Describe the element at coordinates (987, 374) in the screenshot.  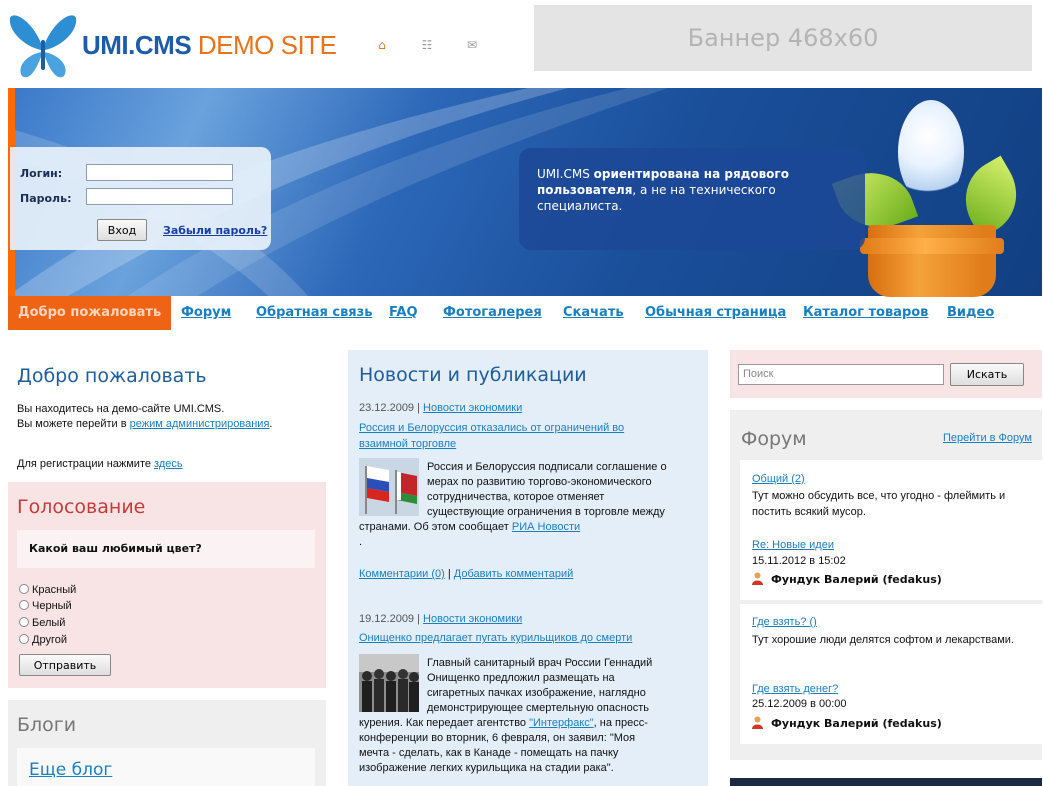
I see `search-button: Искать` at that location.